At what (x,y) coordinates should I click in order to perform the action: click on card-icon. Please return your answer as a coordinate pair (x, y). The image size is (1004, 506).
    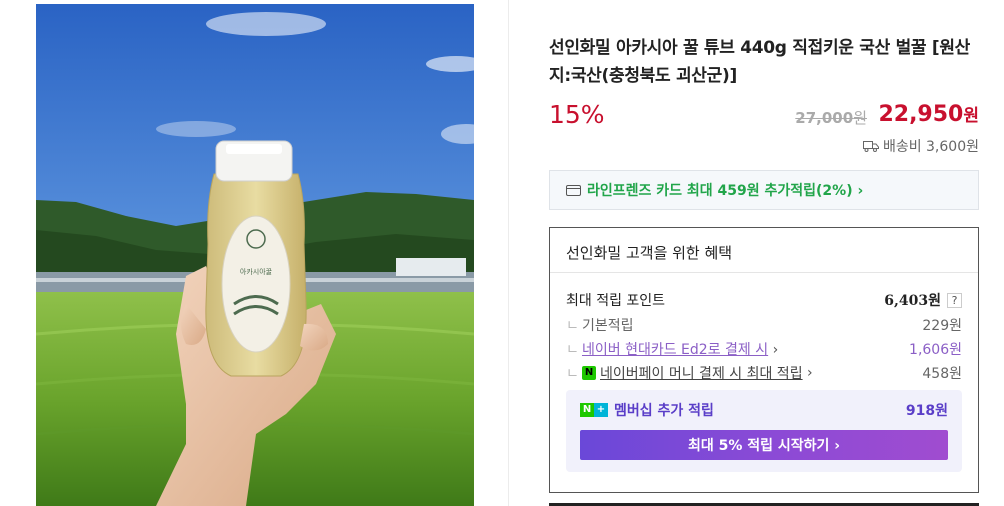
    Looking at the image, I should click on (573, 190).